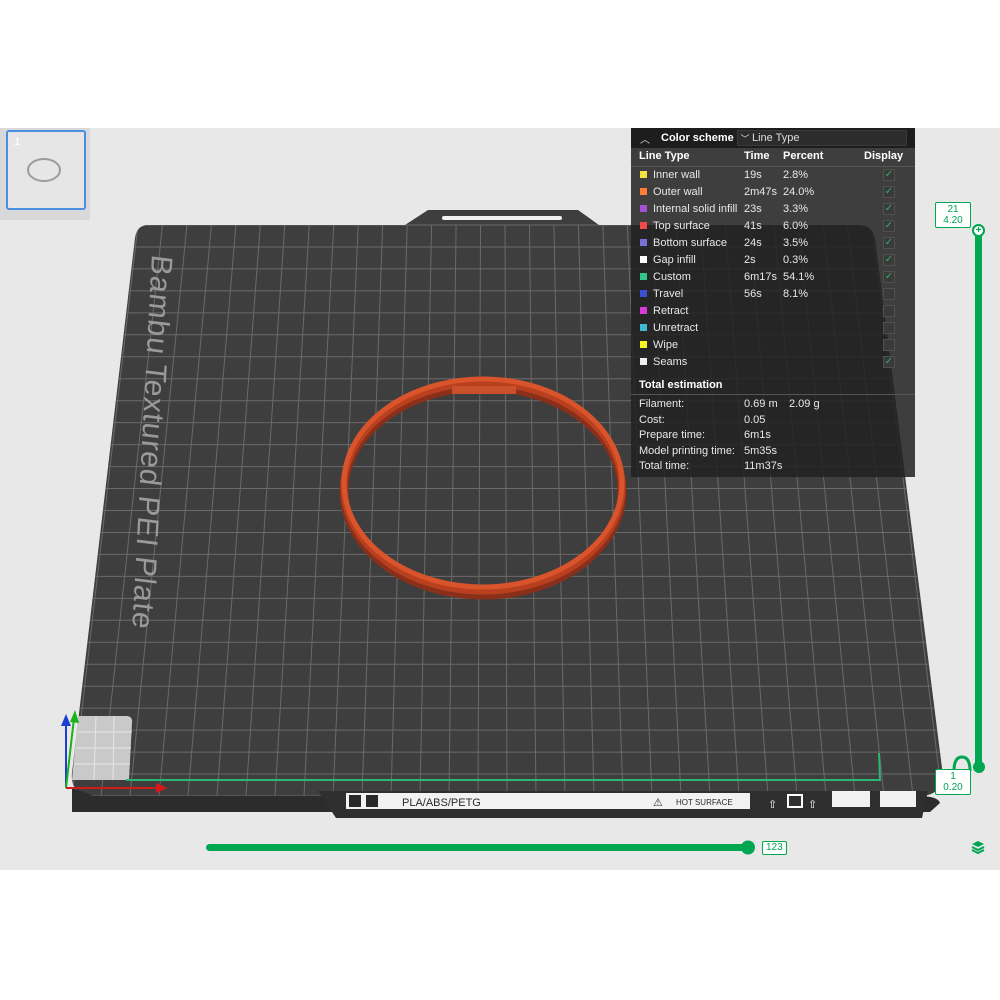  What do you see at coordinates (776, 138) in the screenshot?
I see `color-scheme-value: Line Type` at bounding box center [776, 138].